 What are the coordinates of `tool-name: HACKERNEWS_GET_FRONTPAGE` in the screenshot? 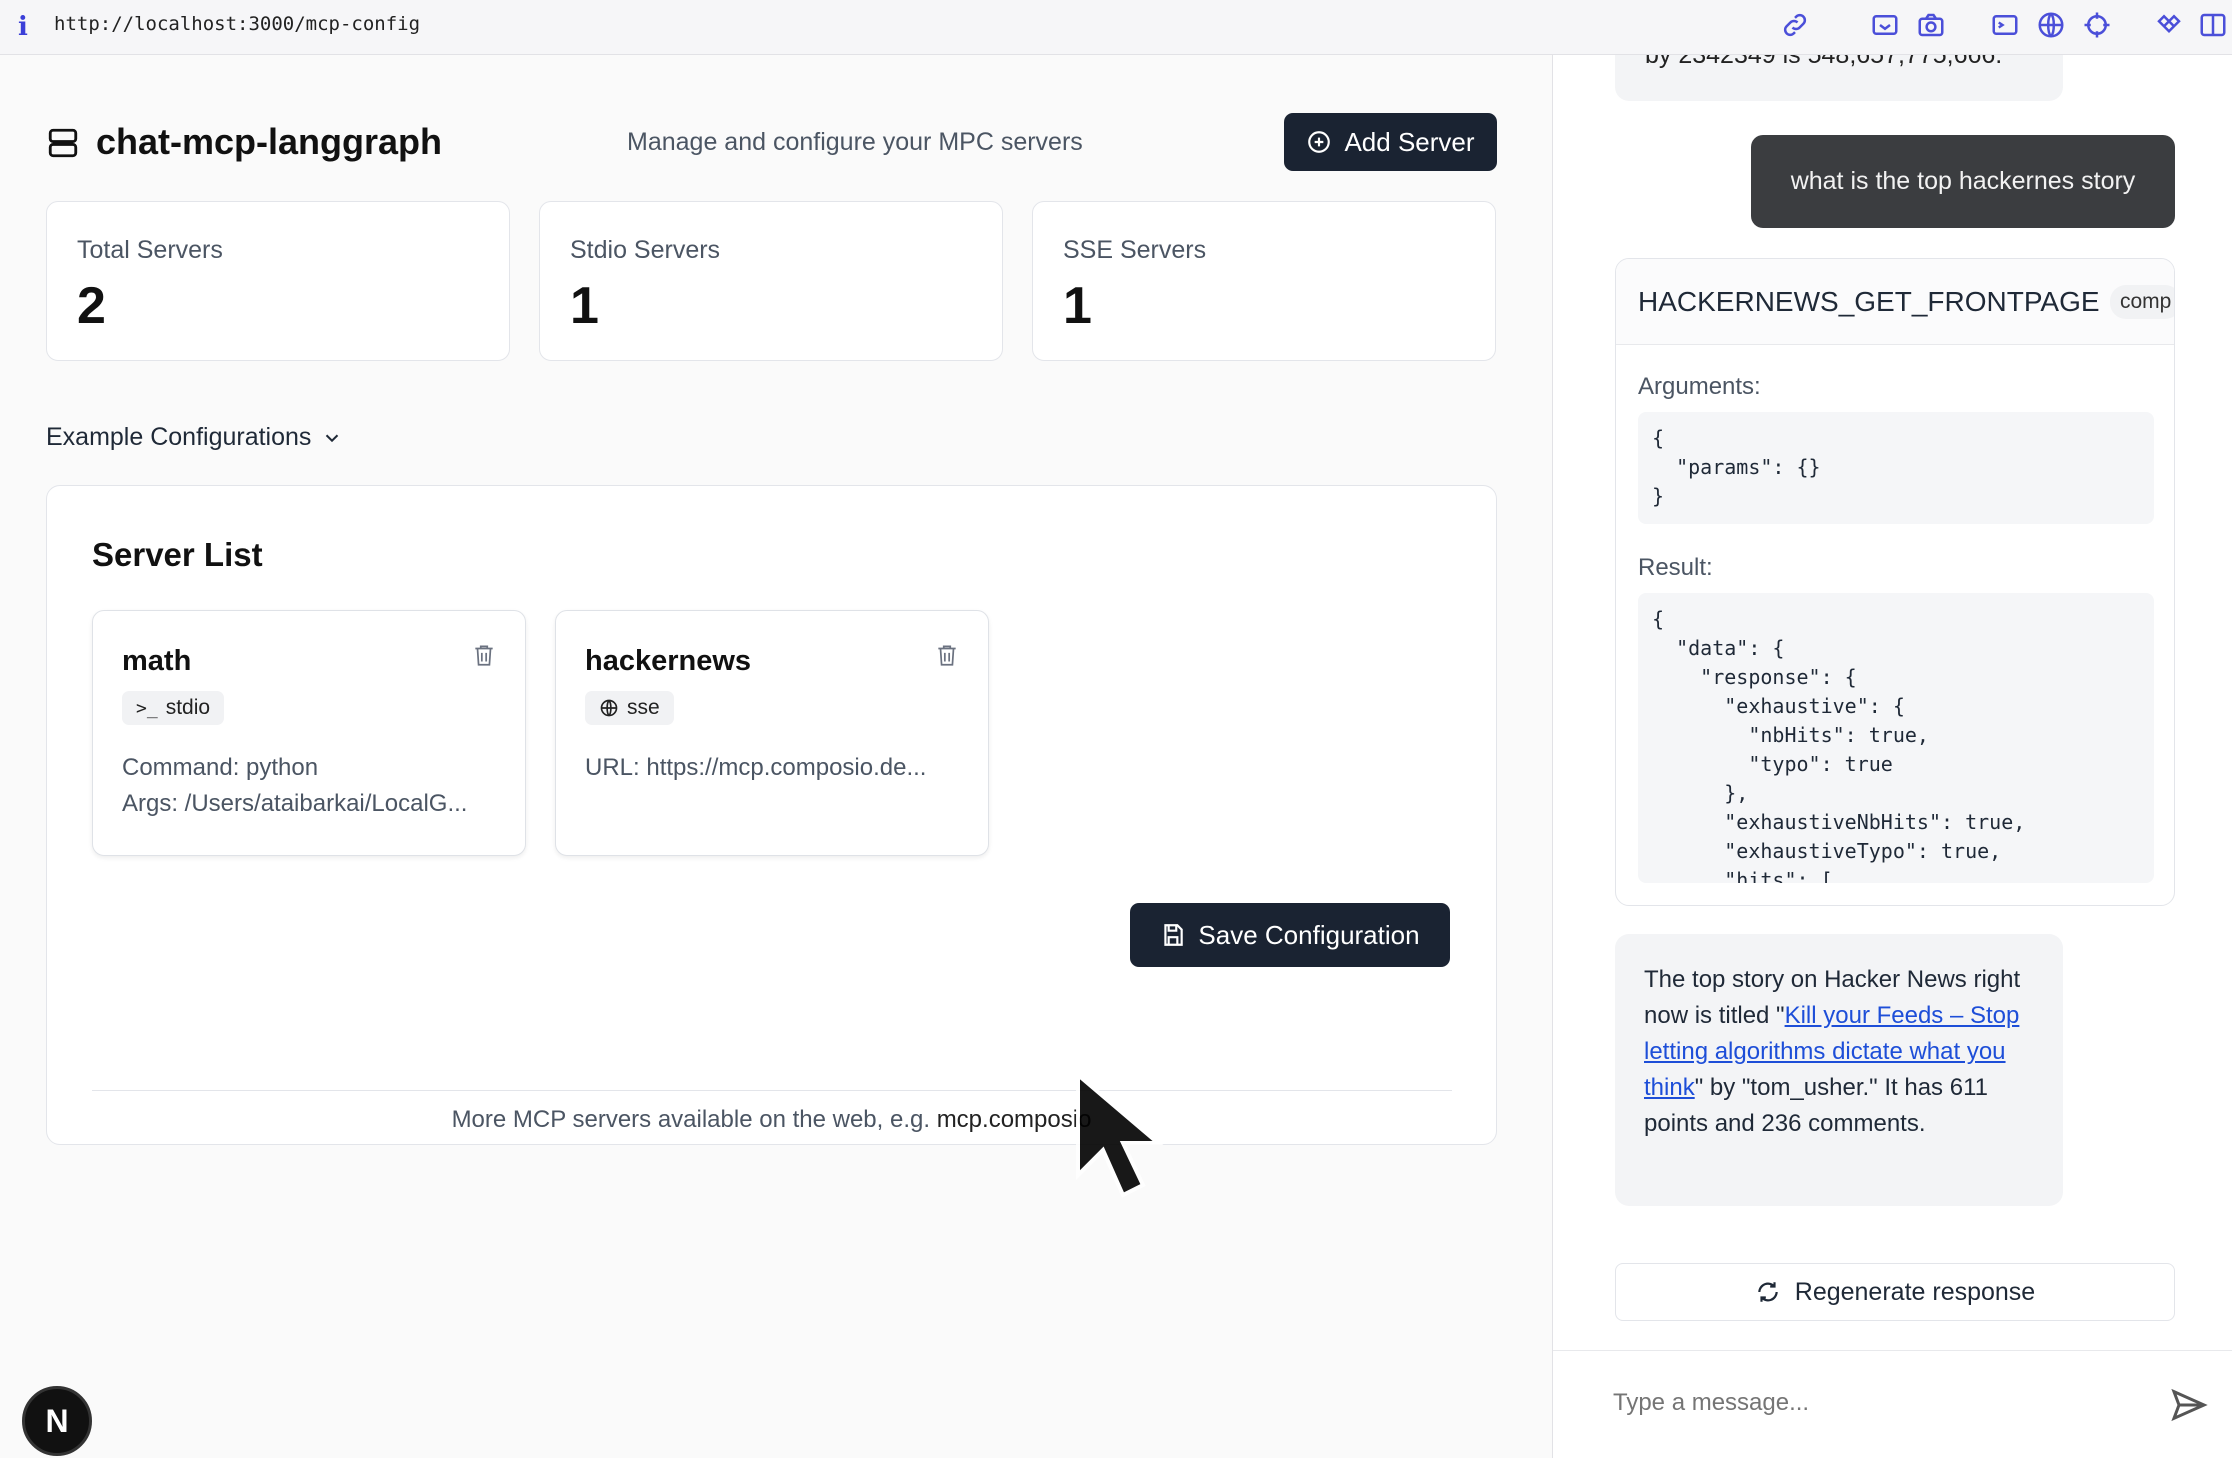 It's located at (1869, 301).